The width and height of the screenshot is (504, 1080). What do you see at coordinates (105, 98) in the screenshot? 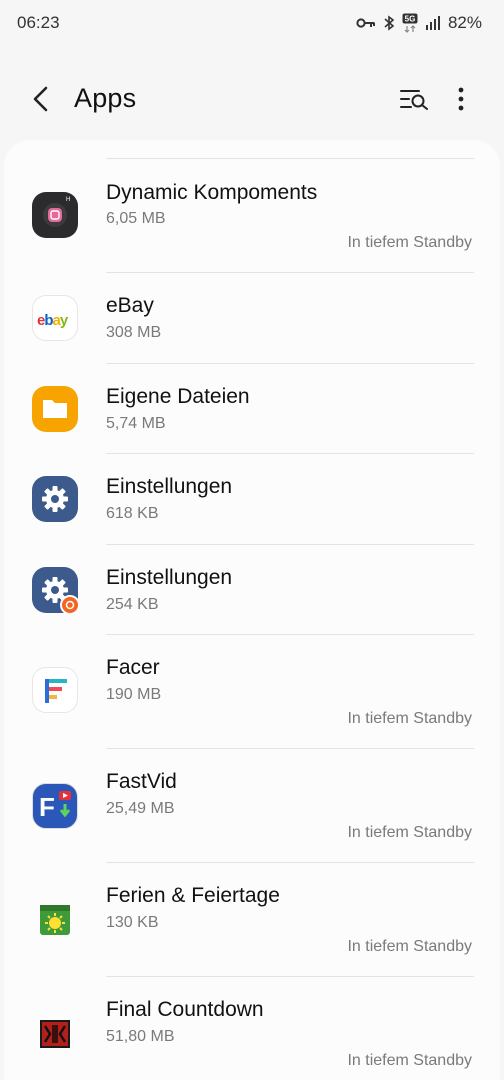
I see `page-title: Apps` at bounding box center [105, 98].